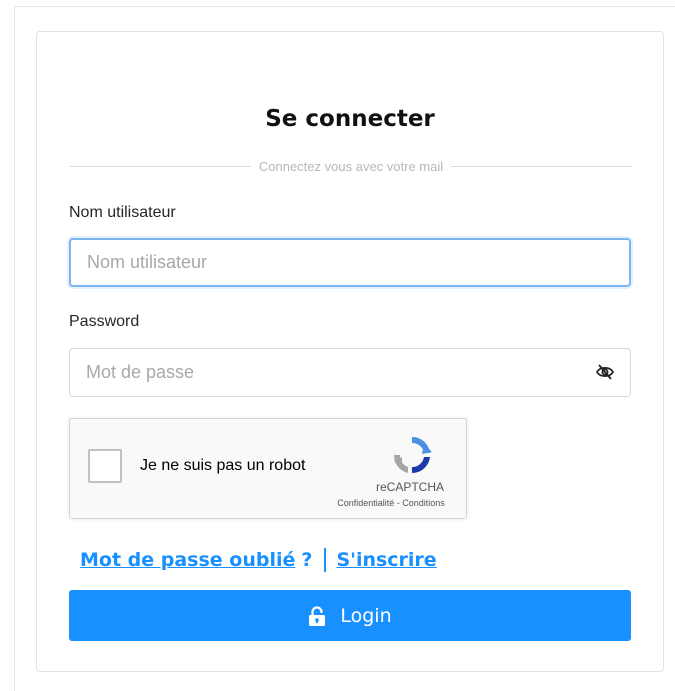 The image size is (675, 691). Describe the element at coordinates (105, 466) in the screenshot. I see `recaptcha-checkbox` at that location.